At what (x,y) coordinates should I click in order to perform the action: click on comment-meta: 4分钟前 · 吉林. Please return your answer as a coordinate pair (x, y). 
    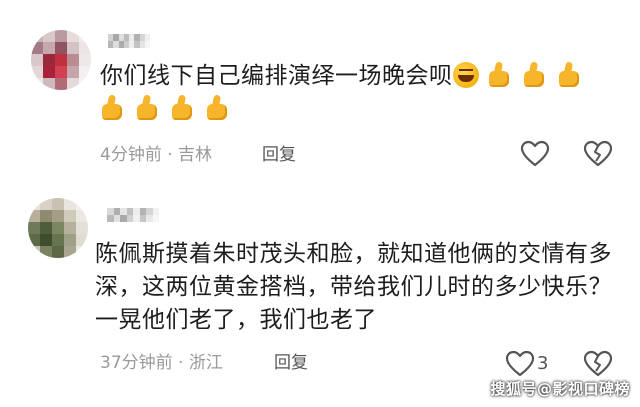
    Looking at the image, I should click on (156, 155).